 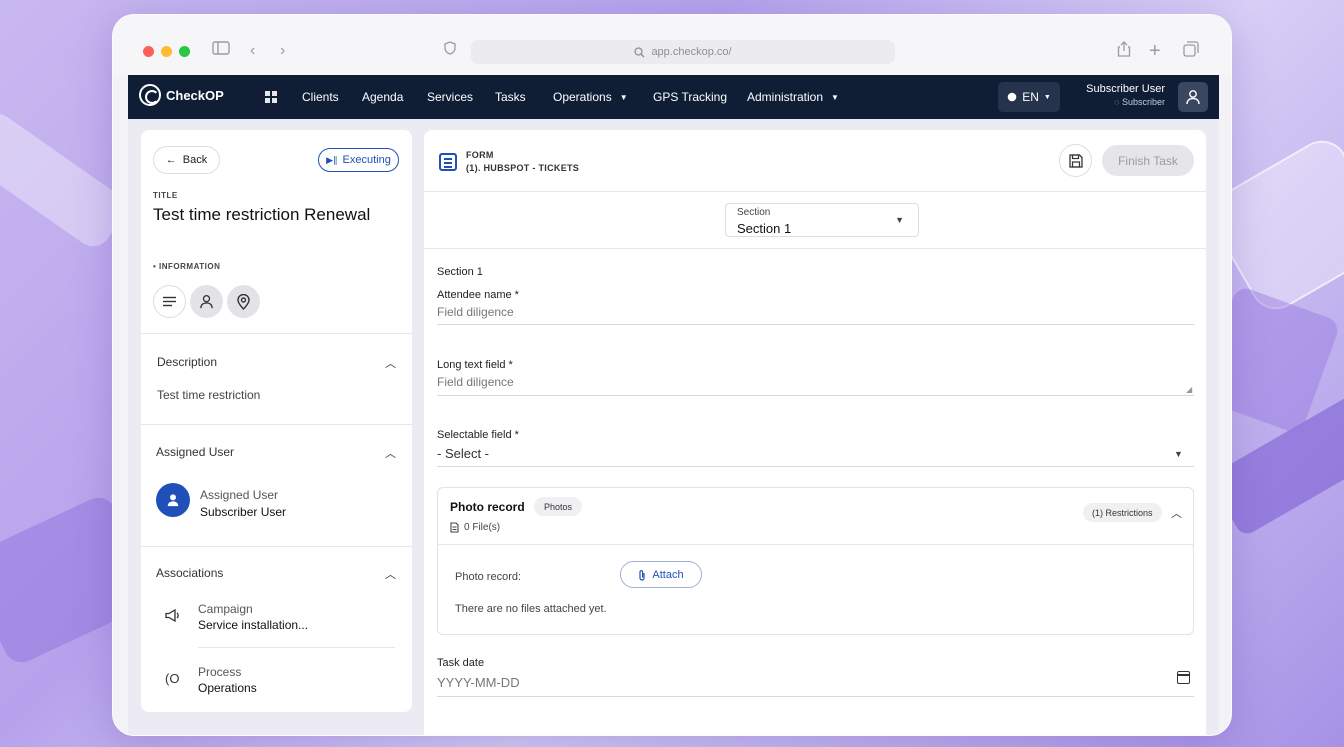 What do you see at coordinates (166, 51) in the screenshot?
I see `minimize-window-button` at bounding box center [166, 51].